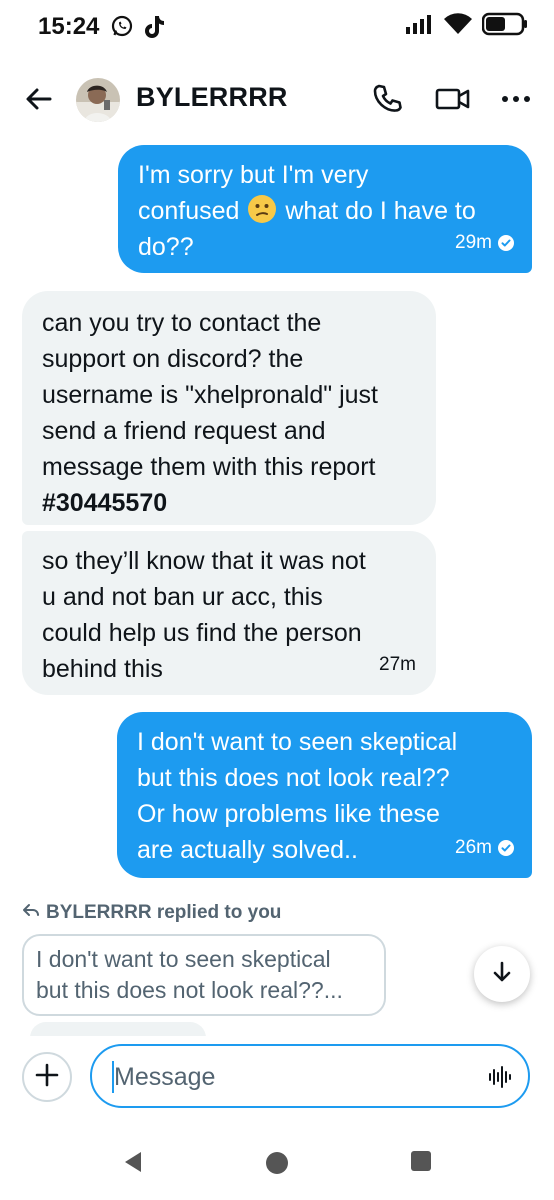  What do you see at coordinates (102, 669) in the screenshot?
I see `message-line: behind this` at bounding box center [102, 669].